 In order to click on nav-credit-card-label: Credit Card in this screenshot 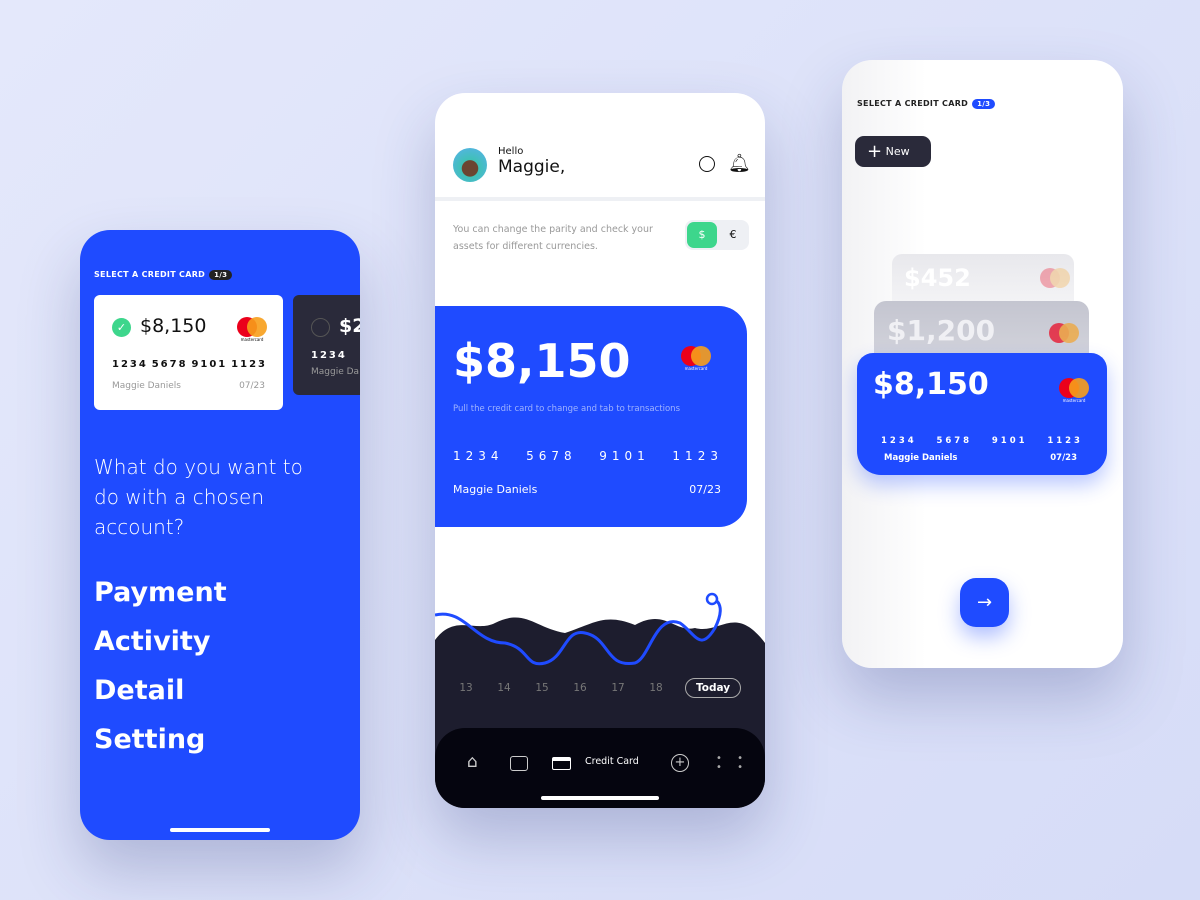, I will do `click(612, 761)`.